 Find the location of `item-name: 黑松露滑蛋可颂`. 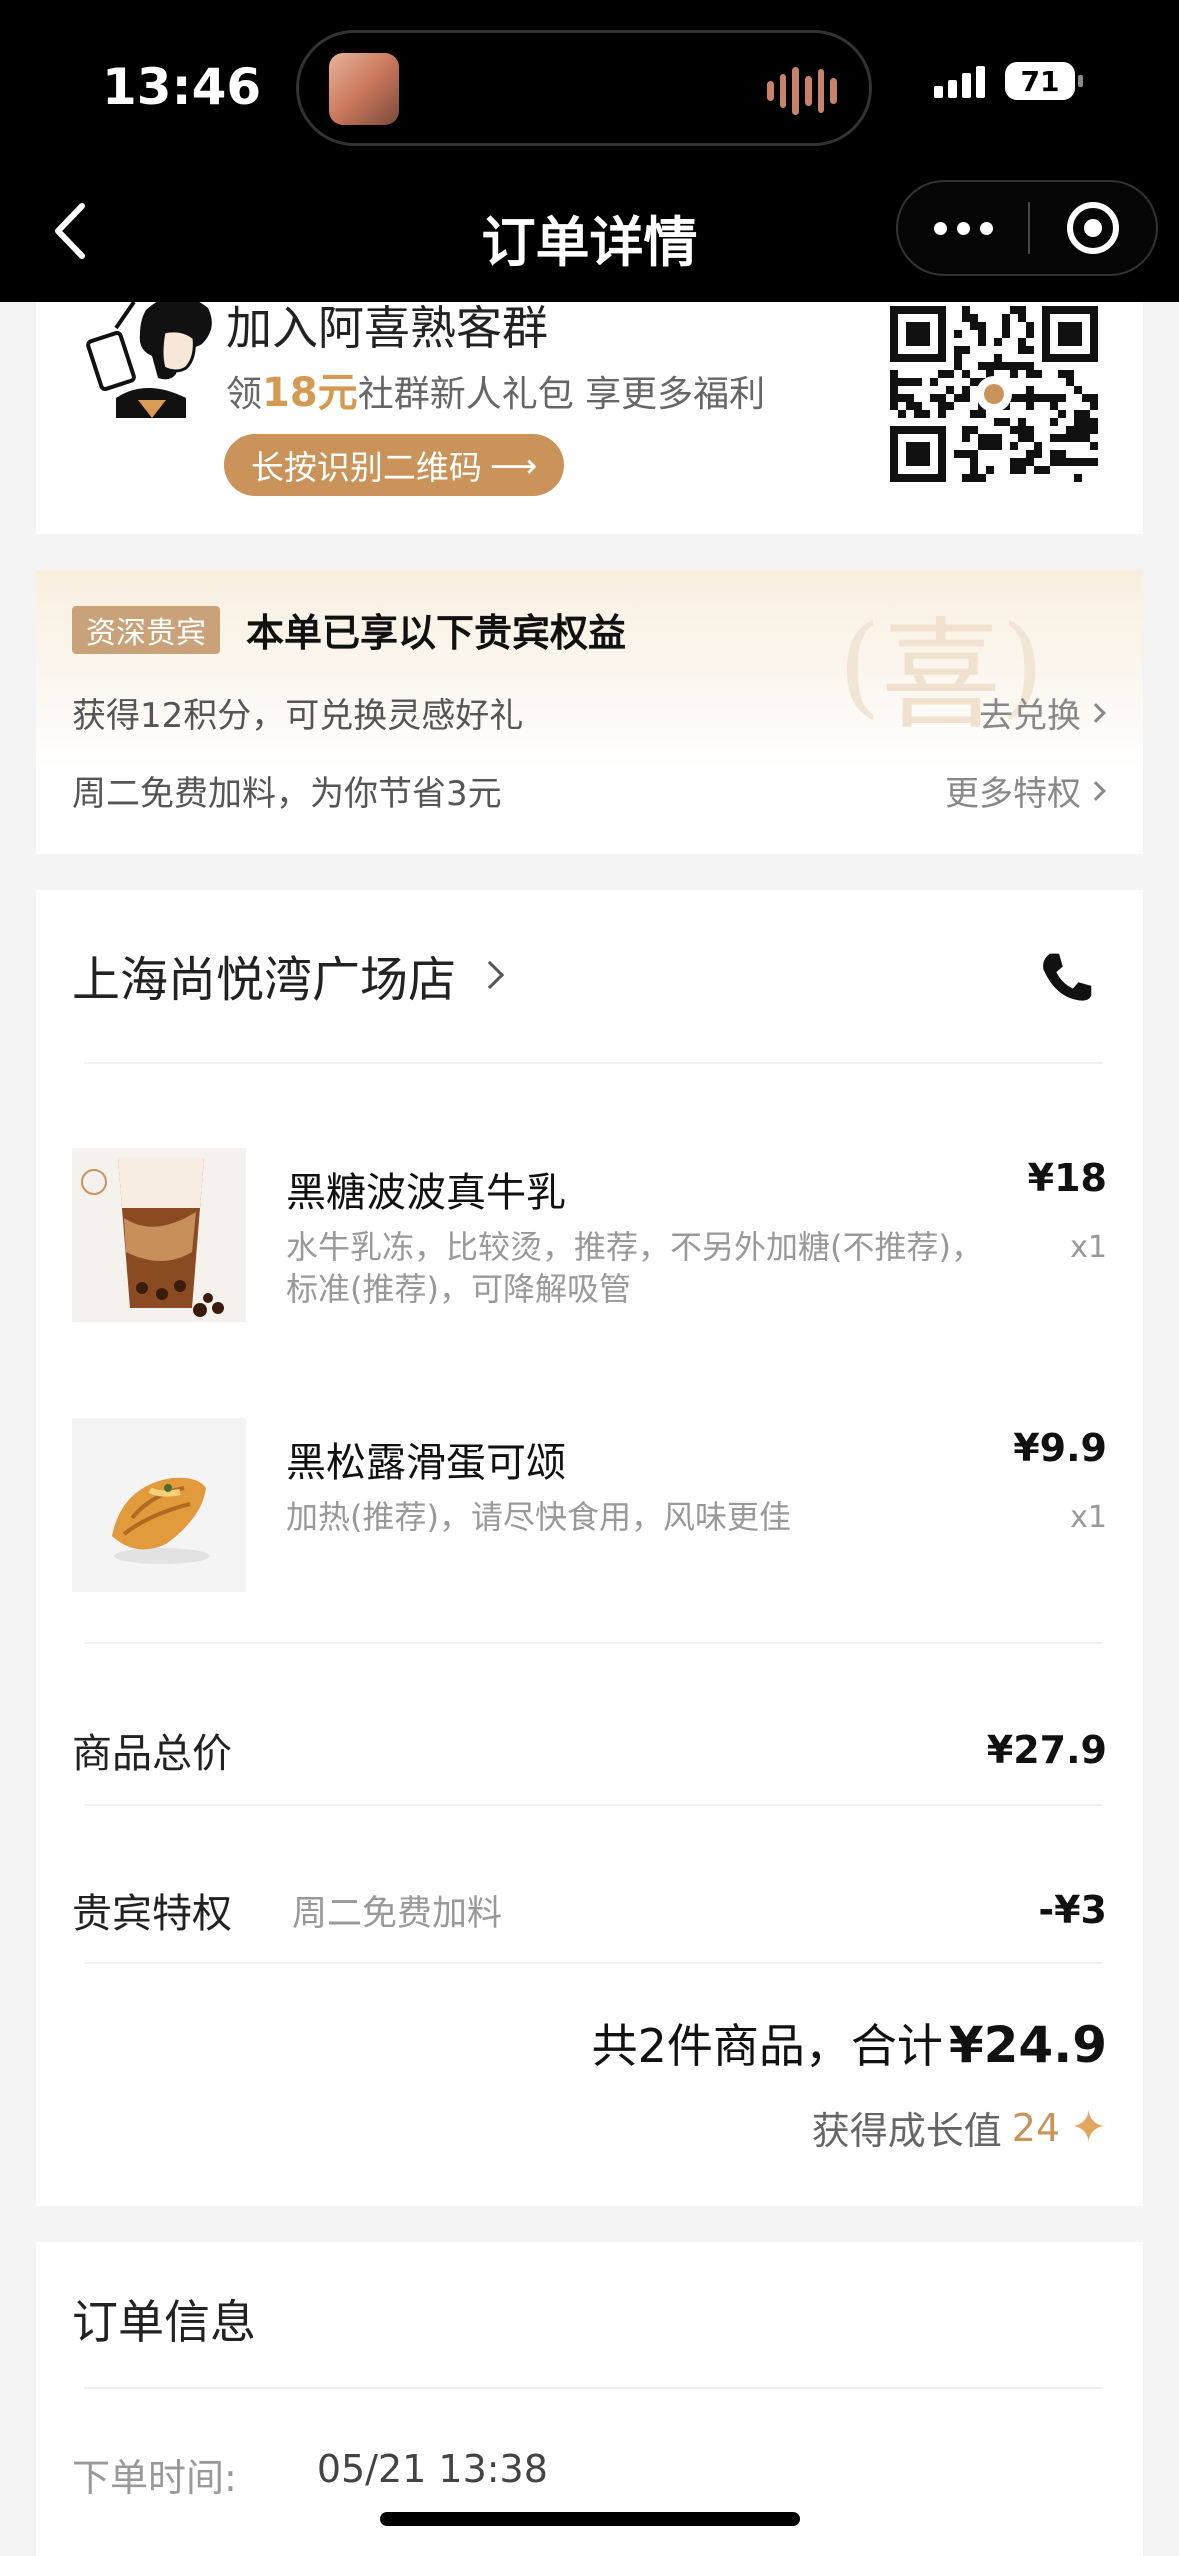

item-name: 黑松露滑蛋可颂 is located at coordinates (426, 1463).